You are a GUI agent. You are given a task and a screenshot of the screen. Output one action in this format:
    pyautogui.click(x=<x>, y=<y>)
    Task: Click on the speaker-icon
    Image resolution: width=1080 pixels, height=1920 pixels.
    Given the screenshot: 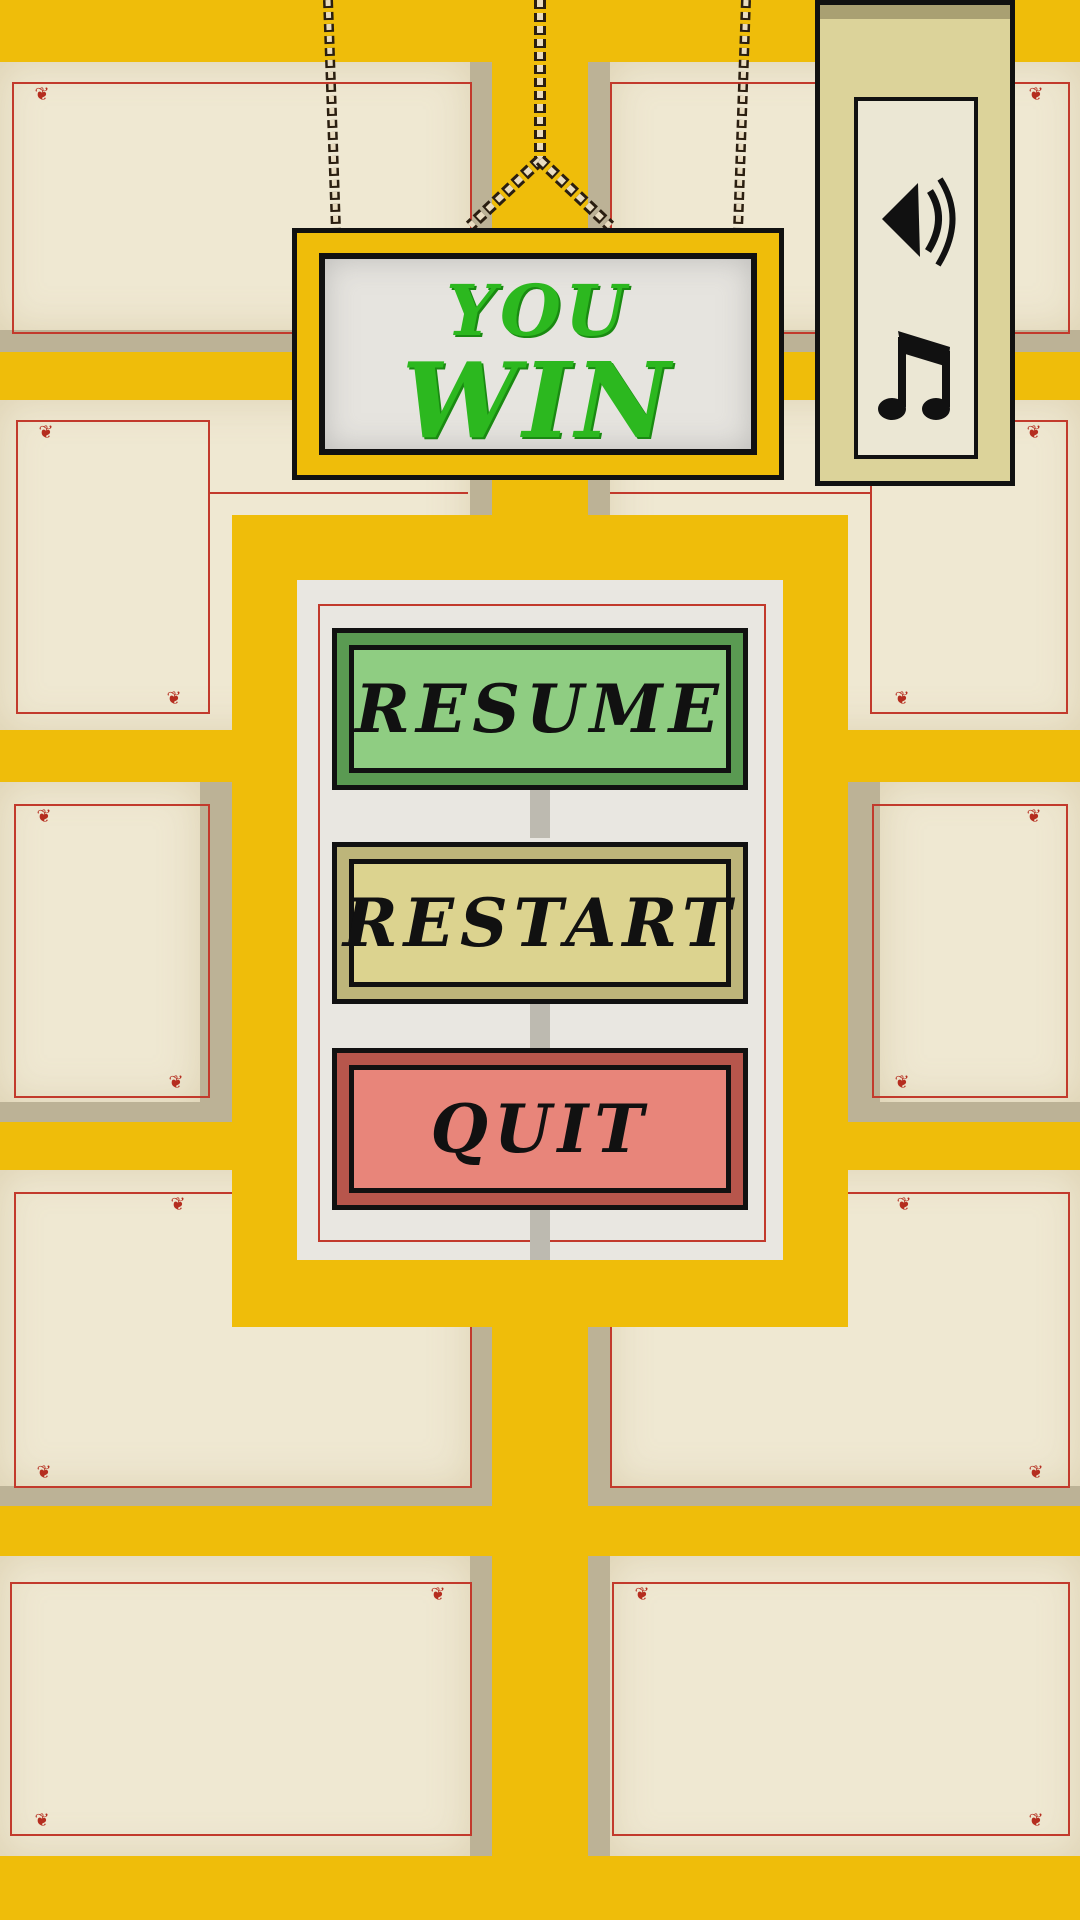 What is the action you would take?
    pyautogui.click(x=919, y=222)
    